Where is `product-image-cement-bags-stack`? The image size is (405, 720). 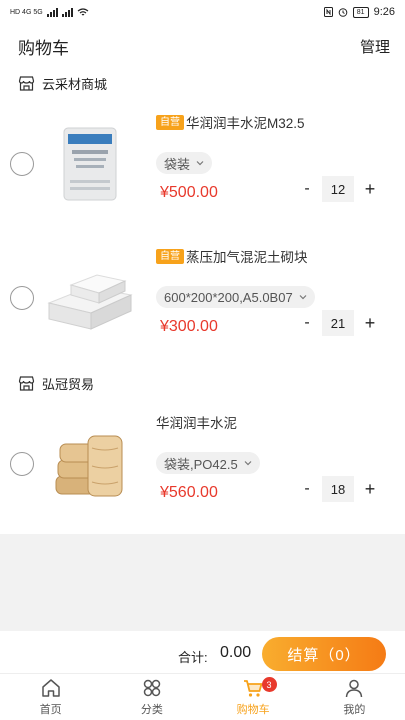
product-image-cement-bags-stack is located at coordinates (90, 464).